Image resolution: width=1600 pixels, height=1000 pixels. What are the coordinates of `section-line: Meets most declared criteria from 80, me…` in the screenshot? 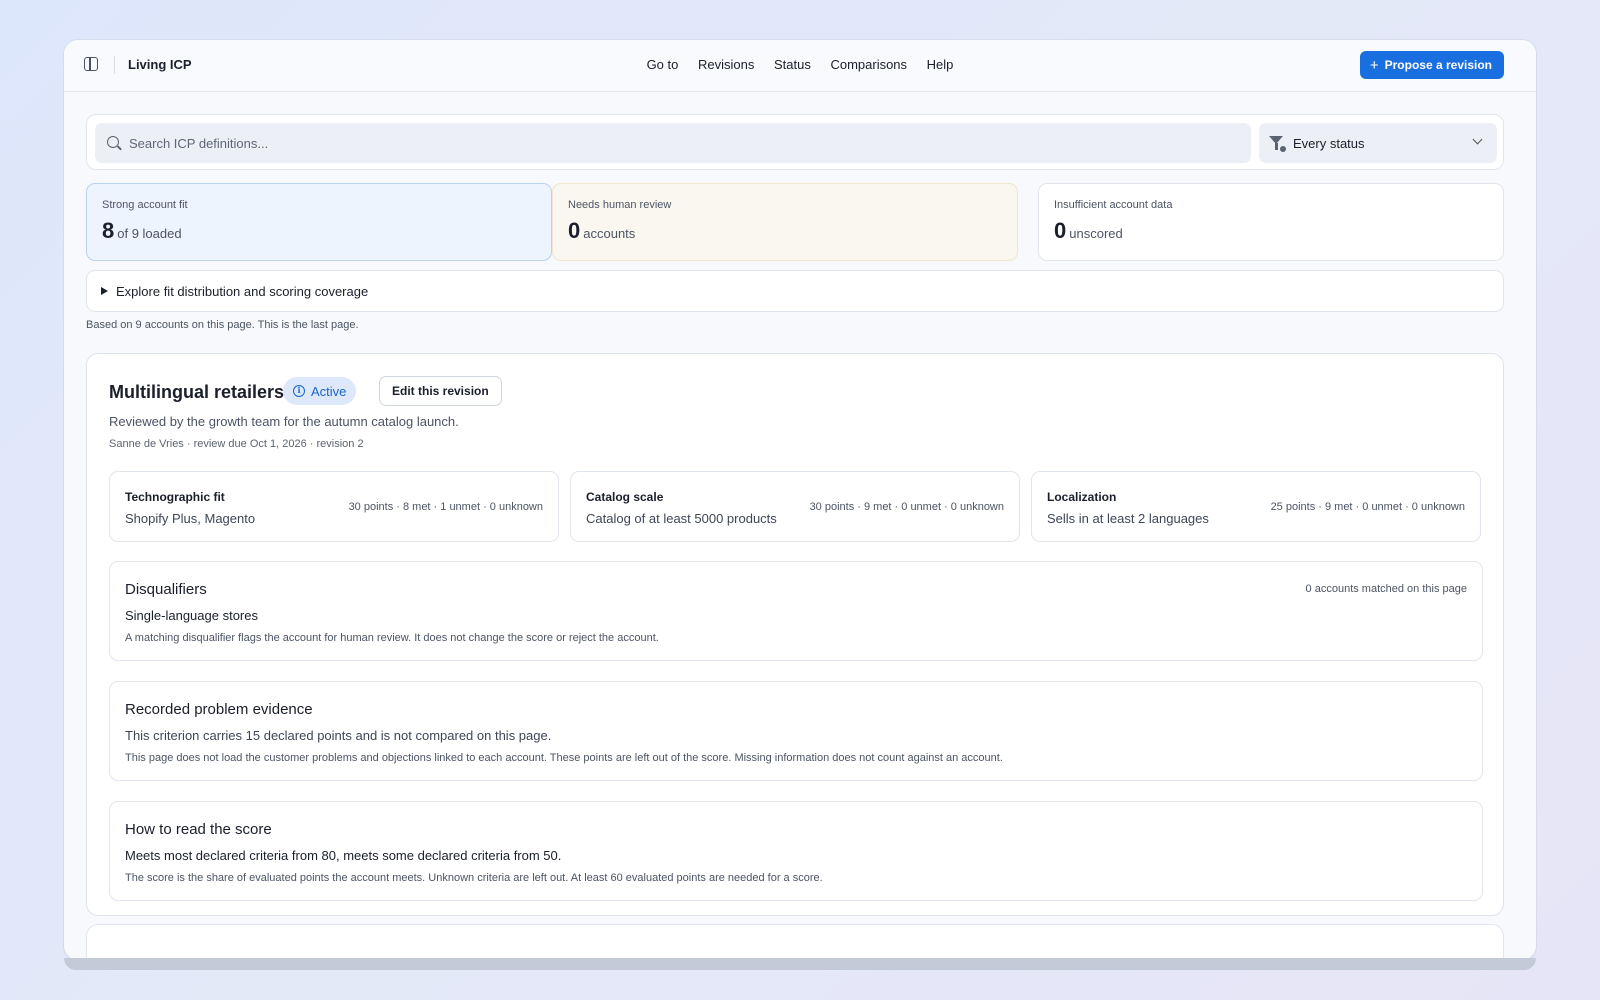 It's located at (343, 855).